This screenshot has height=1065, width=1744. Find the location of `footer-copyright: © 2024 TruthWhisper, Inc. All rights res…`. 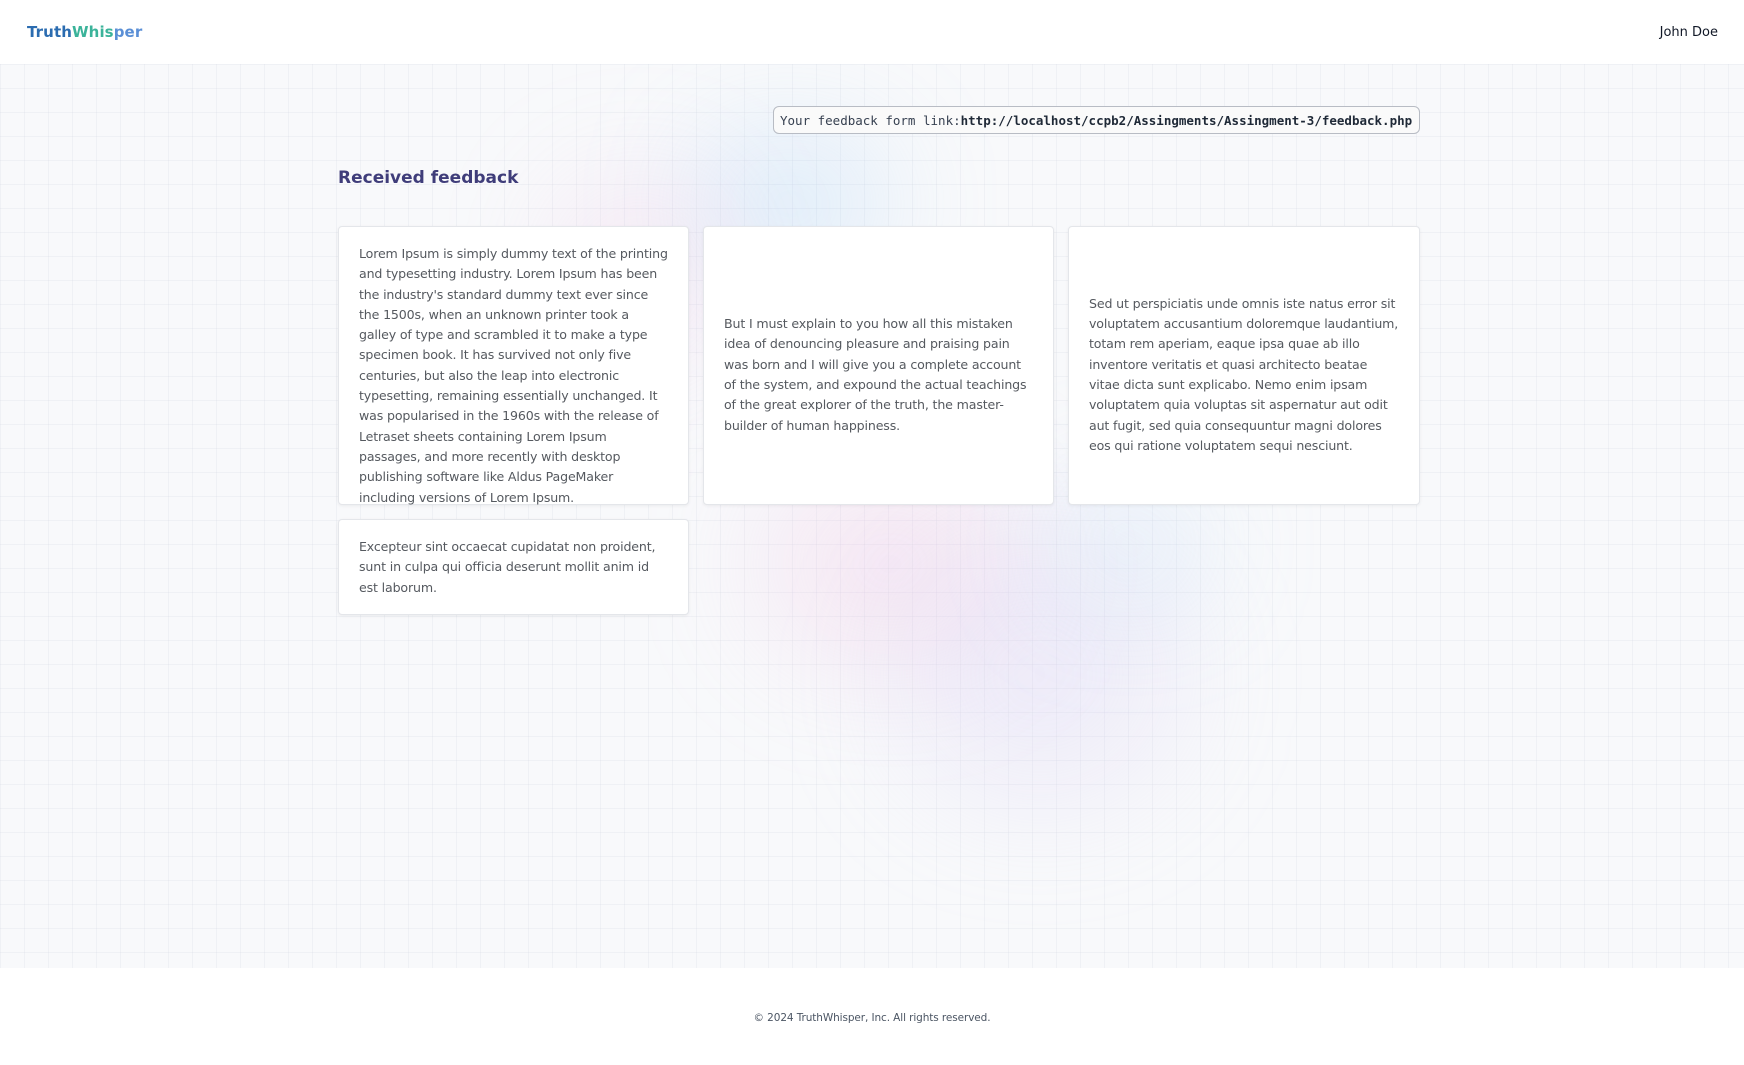

footer-copyright: © 2024 TruthWhisper, Inc. All rights res… is located at coordinates (872, 1018).